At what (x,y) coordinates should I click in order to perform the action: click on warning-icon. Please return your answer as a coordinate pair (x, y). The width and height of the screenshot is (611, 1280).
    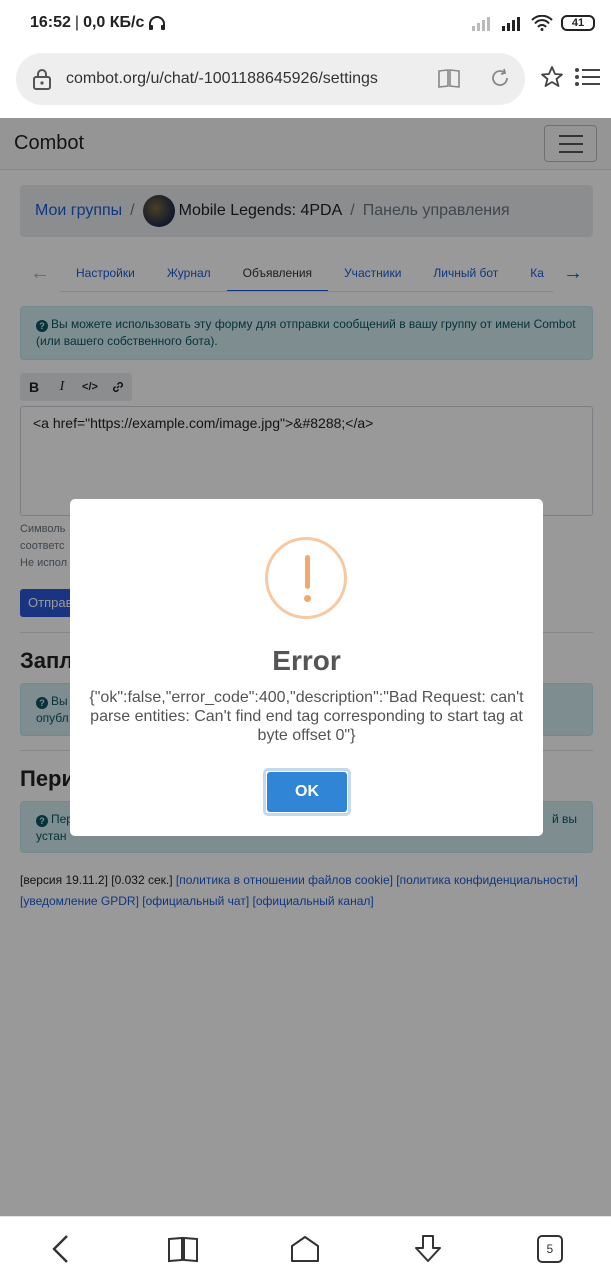
    Looking at the image, I should click on (306, 578).